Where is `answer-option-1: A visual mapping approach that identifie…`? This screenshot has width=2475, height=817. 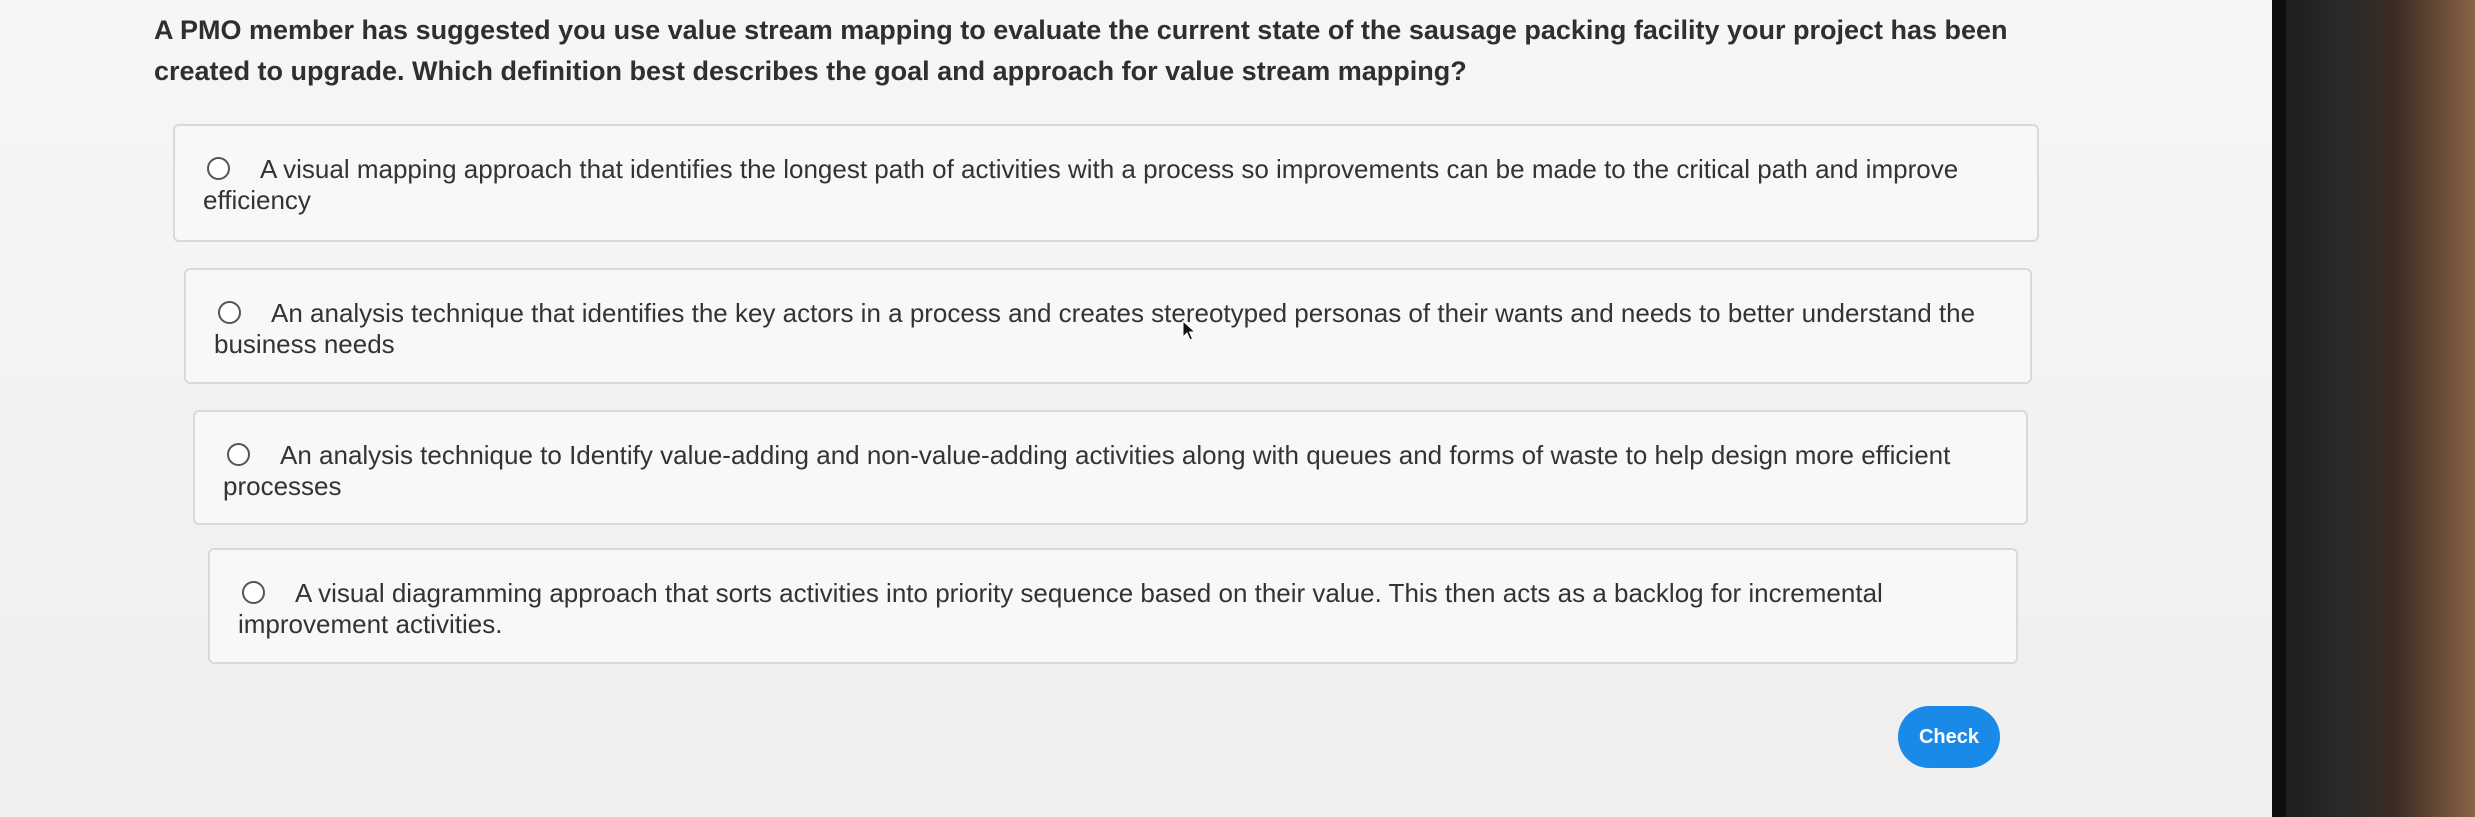
answer-option-1: A visual mapping approach that identifie… is located at coordinates (1106, 183).